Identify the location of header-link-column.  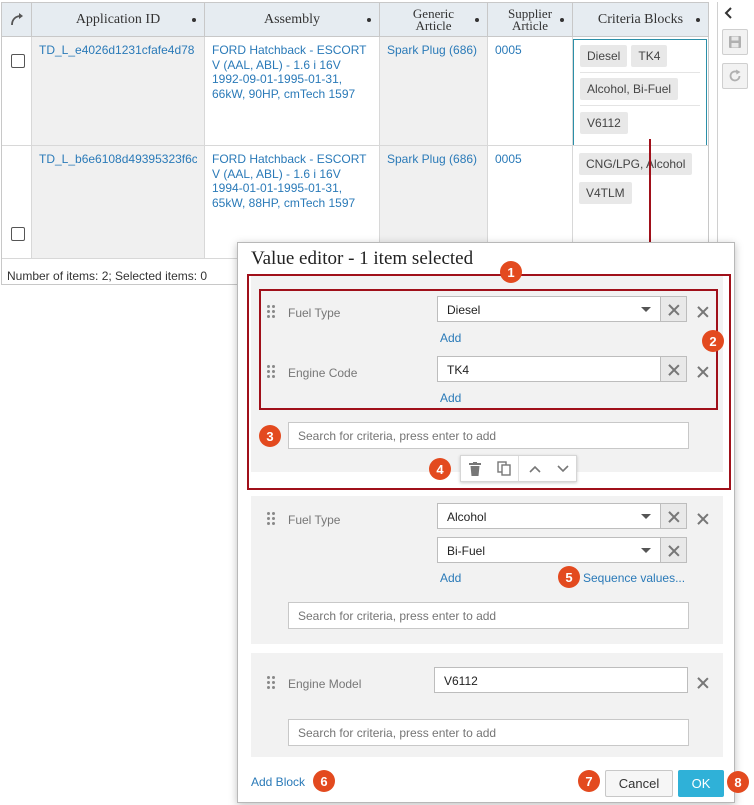
(17, 20).